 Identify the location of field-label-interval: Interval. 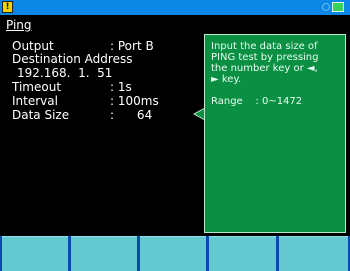
(35, 101).